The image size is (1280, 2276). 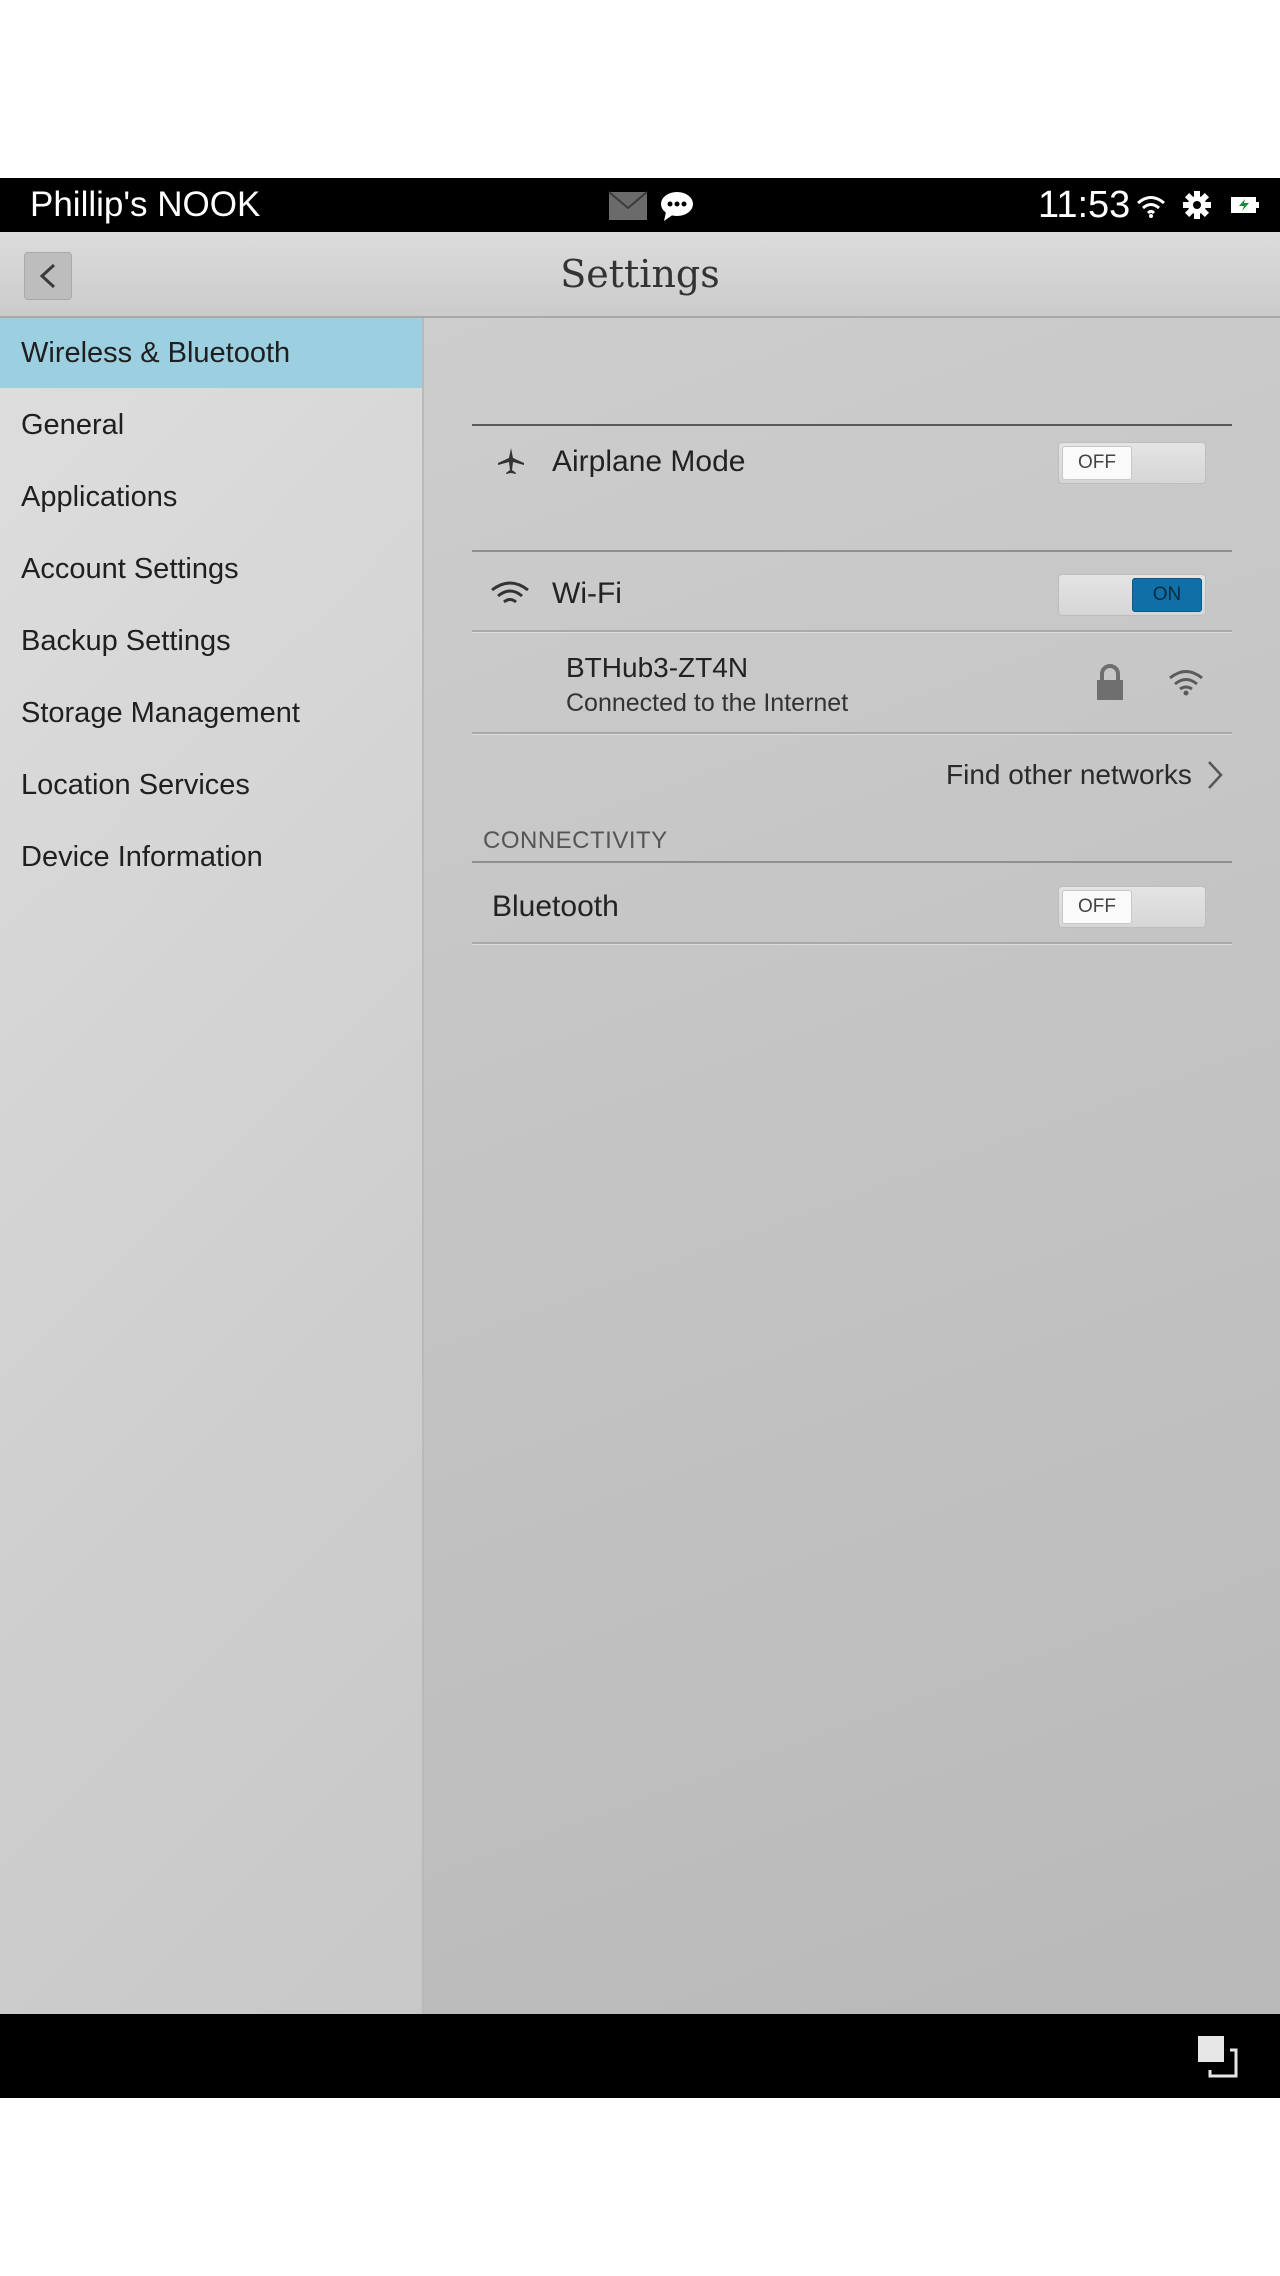 I want to click on sidebar-item-wireless-bluetooth: Wireless & Bluetooth, so click(x=211, y=353).